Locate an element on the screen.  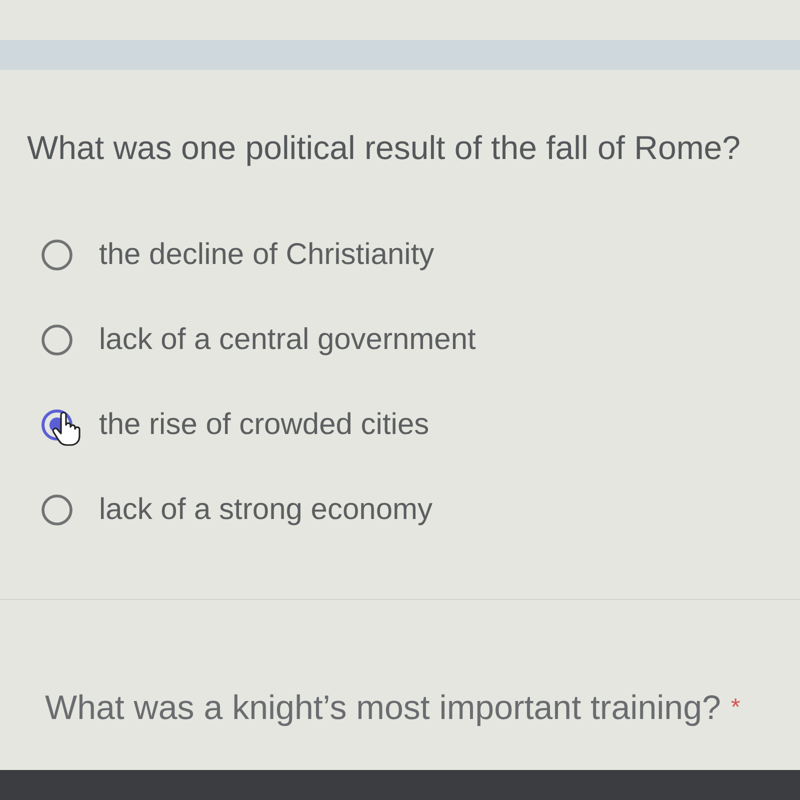
question-title: What was a knight’s most important training? is located at coordinates (383, 708).